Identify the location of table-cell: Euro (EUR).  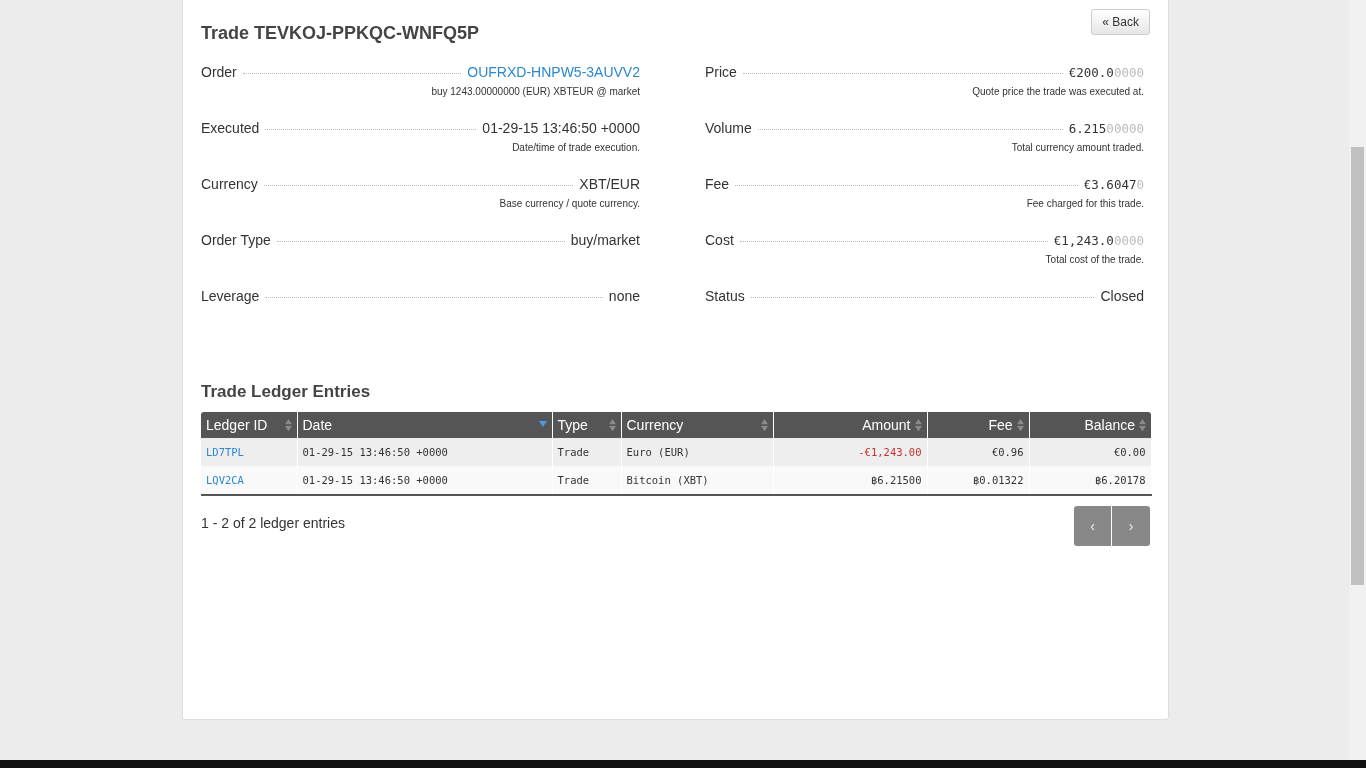
(658, 452).